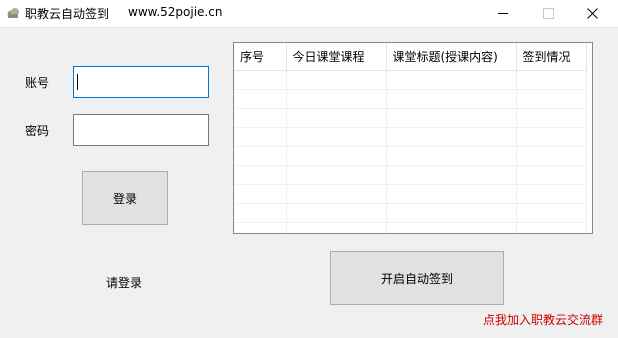  Describe the element at coordinates (141, 82) in the screenshot. I see `account-input` at that location.